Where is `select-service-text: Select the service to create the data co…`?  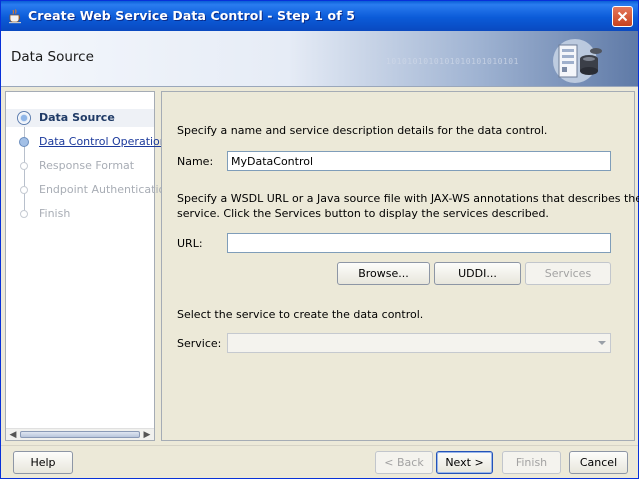
select-service-text: Select the service to create the data co… is located at coordinates (300, 314).